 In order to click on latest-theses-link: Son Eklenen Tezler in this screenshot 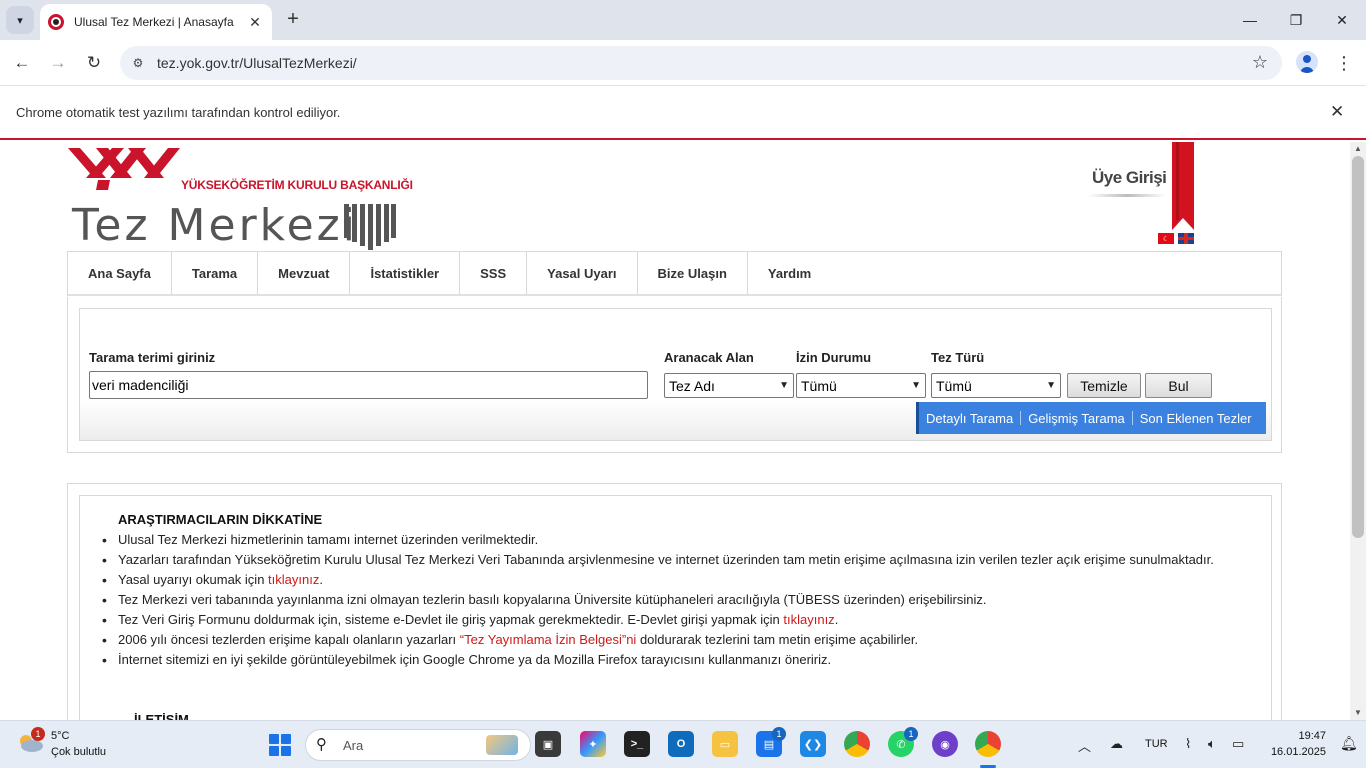, I will do `click(1196, 418)`.